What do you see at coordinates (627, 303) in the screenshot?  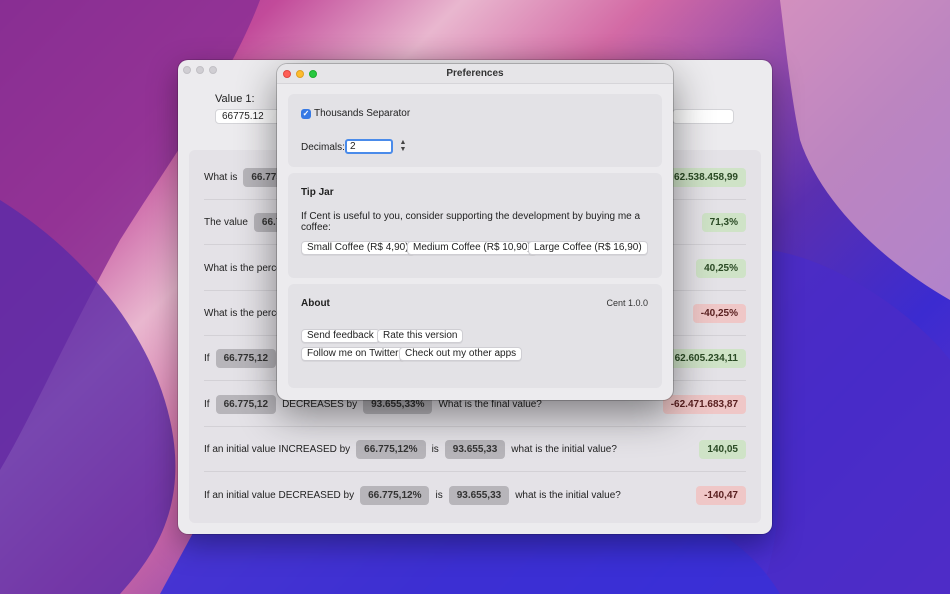 I see `version-label: Cent 1.0.0` at bounding box center [627, 303].